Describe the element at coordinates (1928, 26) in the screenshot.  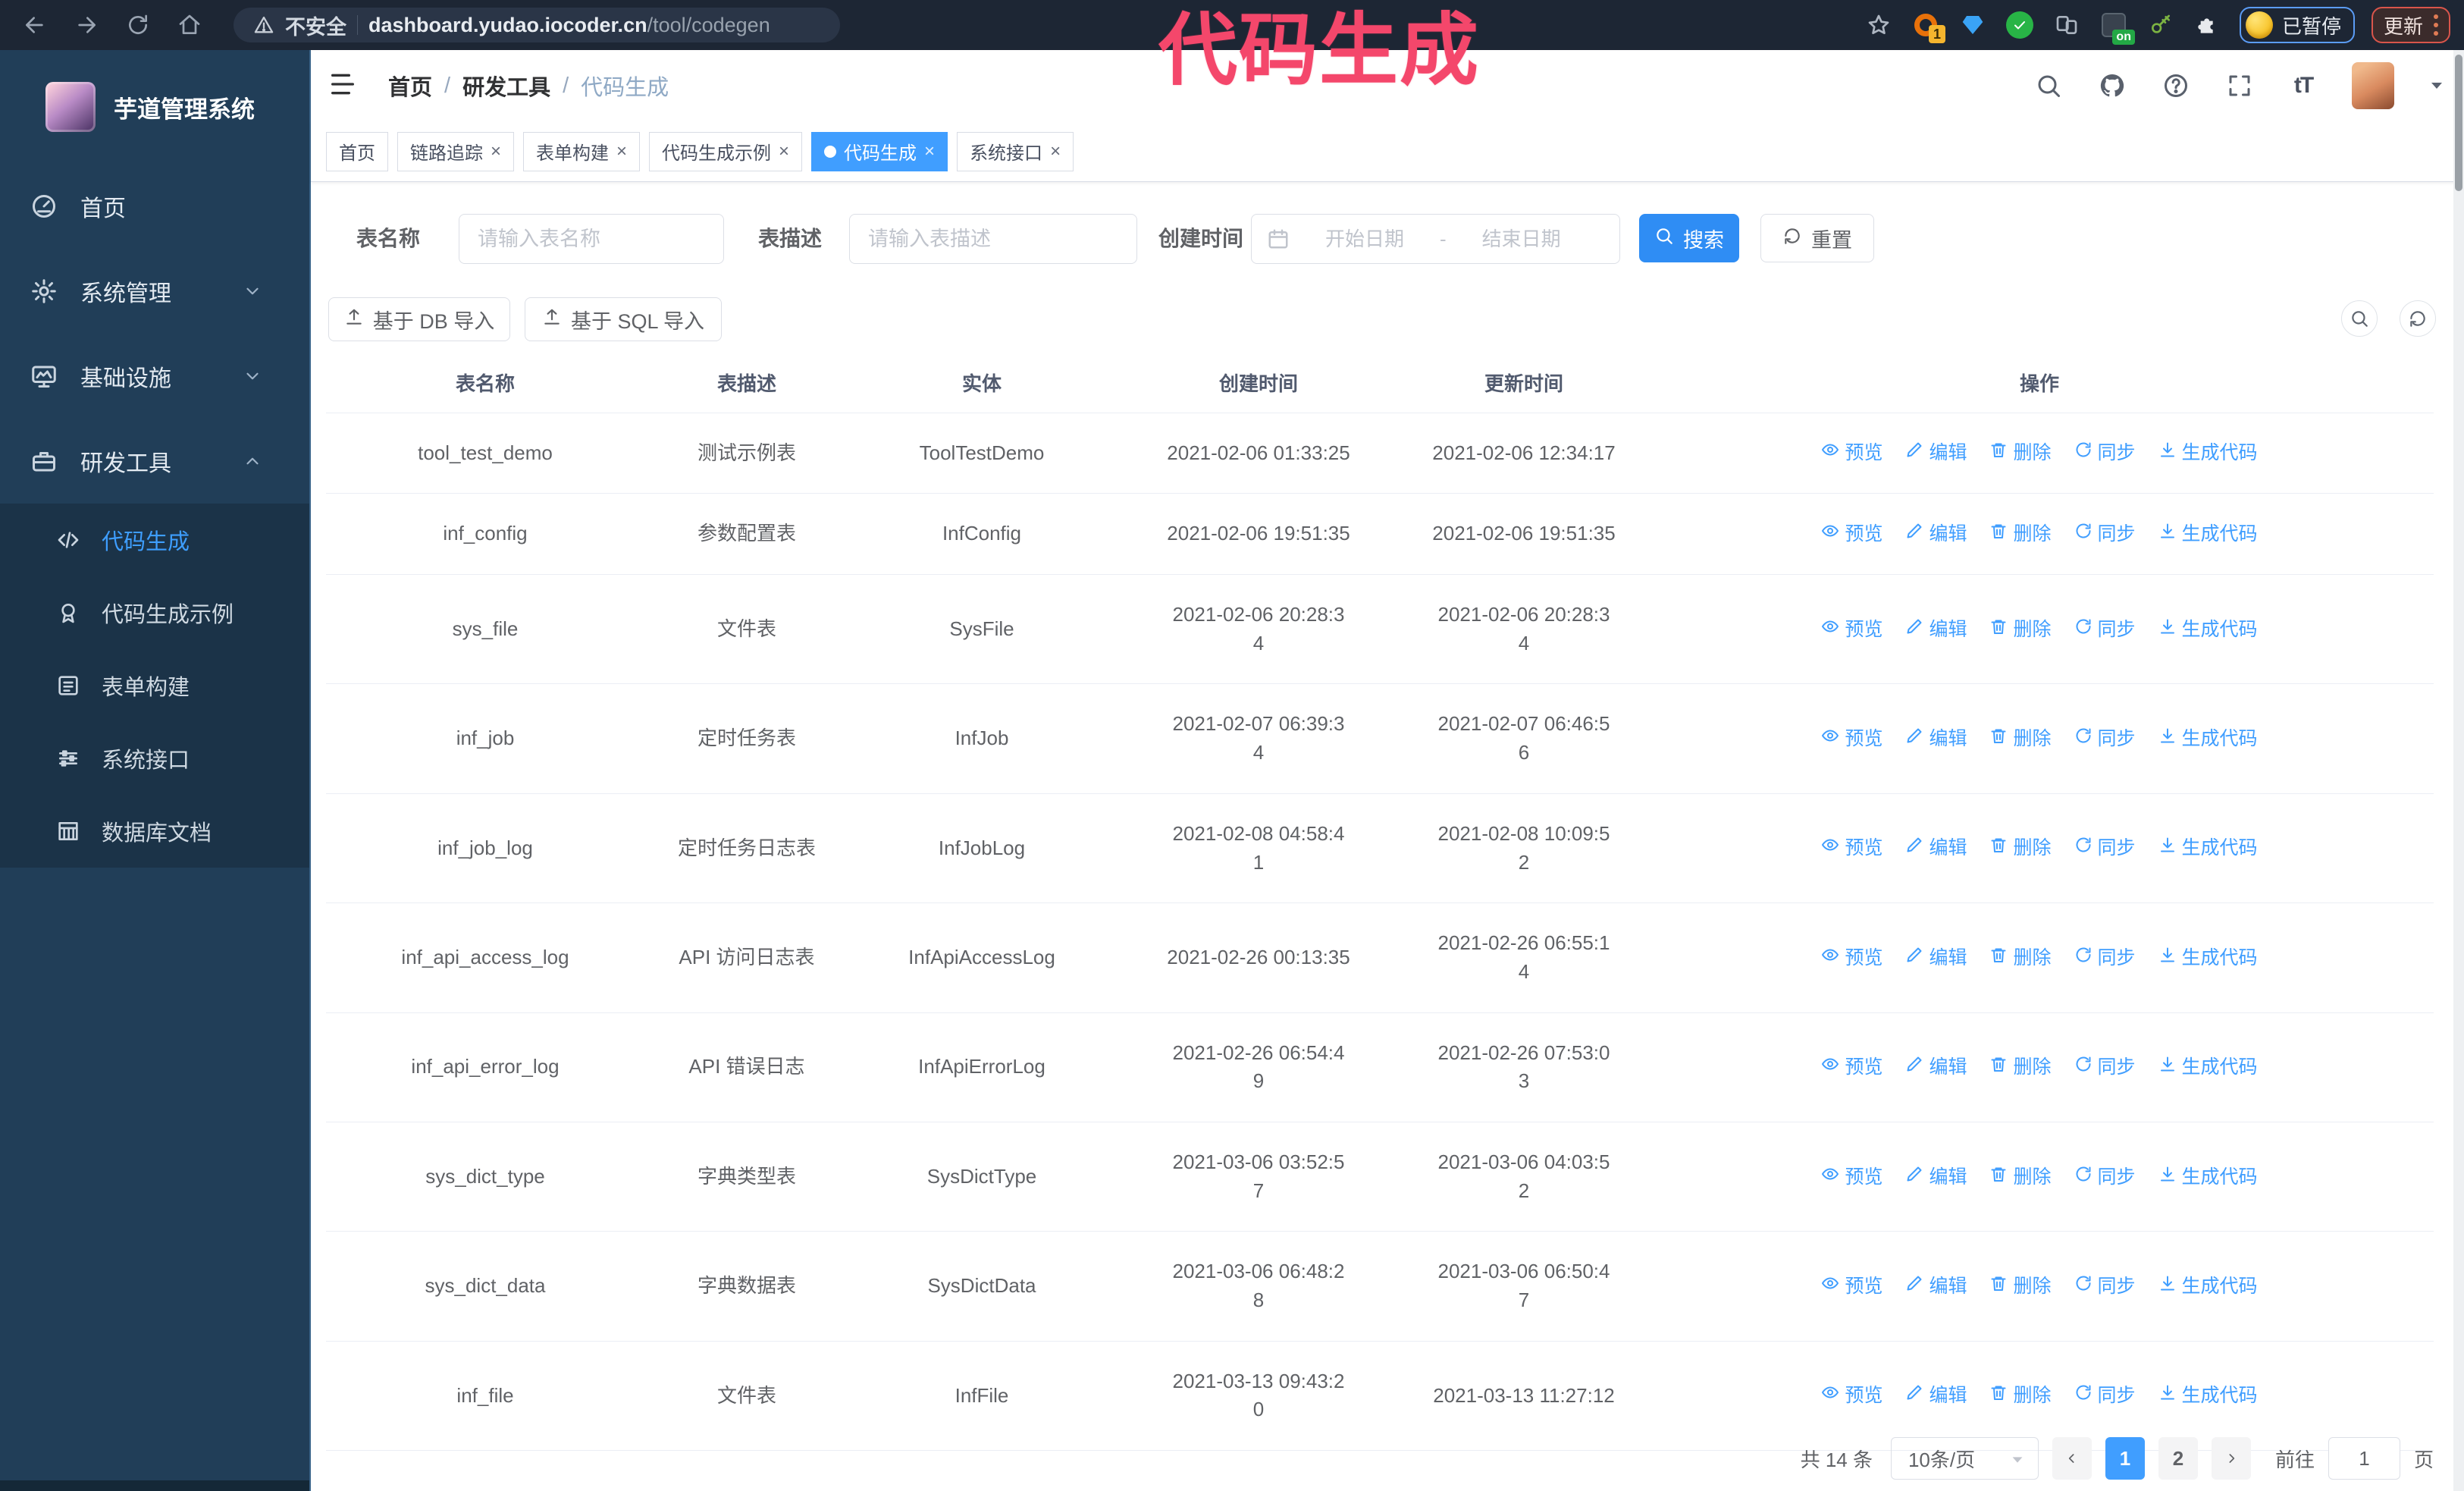
I see `extension-orange-icon: 1` at that location.